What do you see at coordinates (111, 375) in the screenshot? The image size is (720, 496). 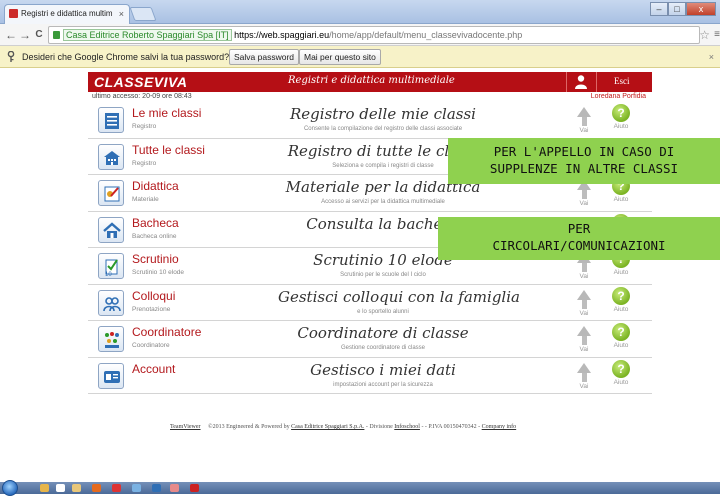 I see `account-icon` at bounding box center [111, 375].